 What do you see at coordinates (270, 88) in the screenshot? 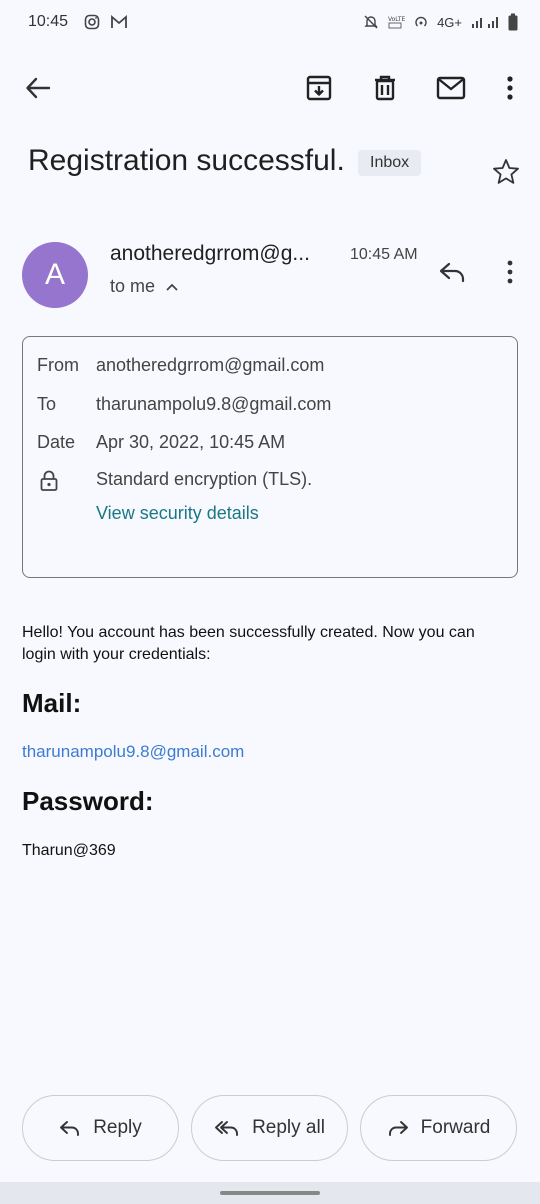
I see `app-bar` at bounding box center [270, 88].